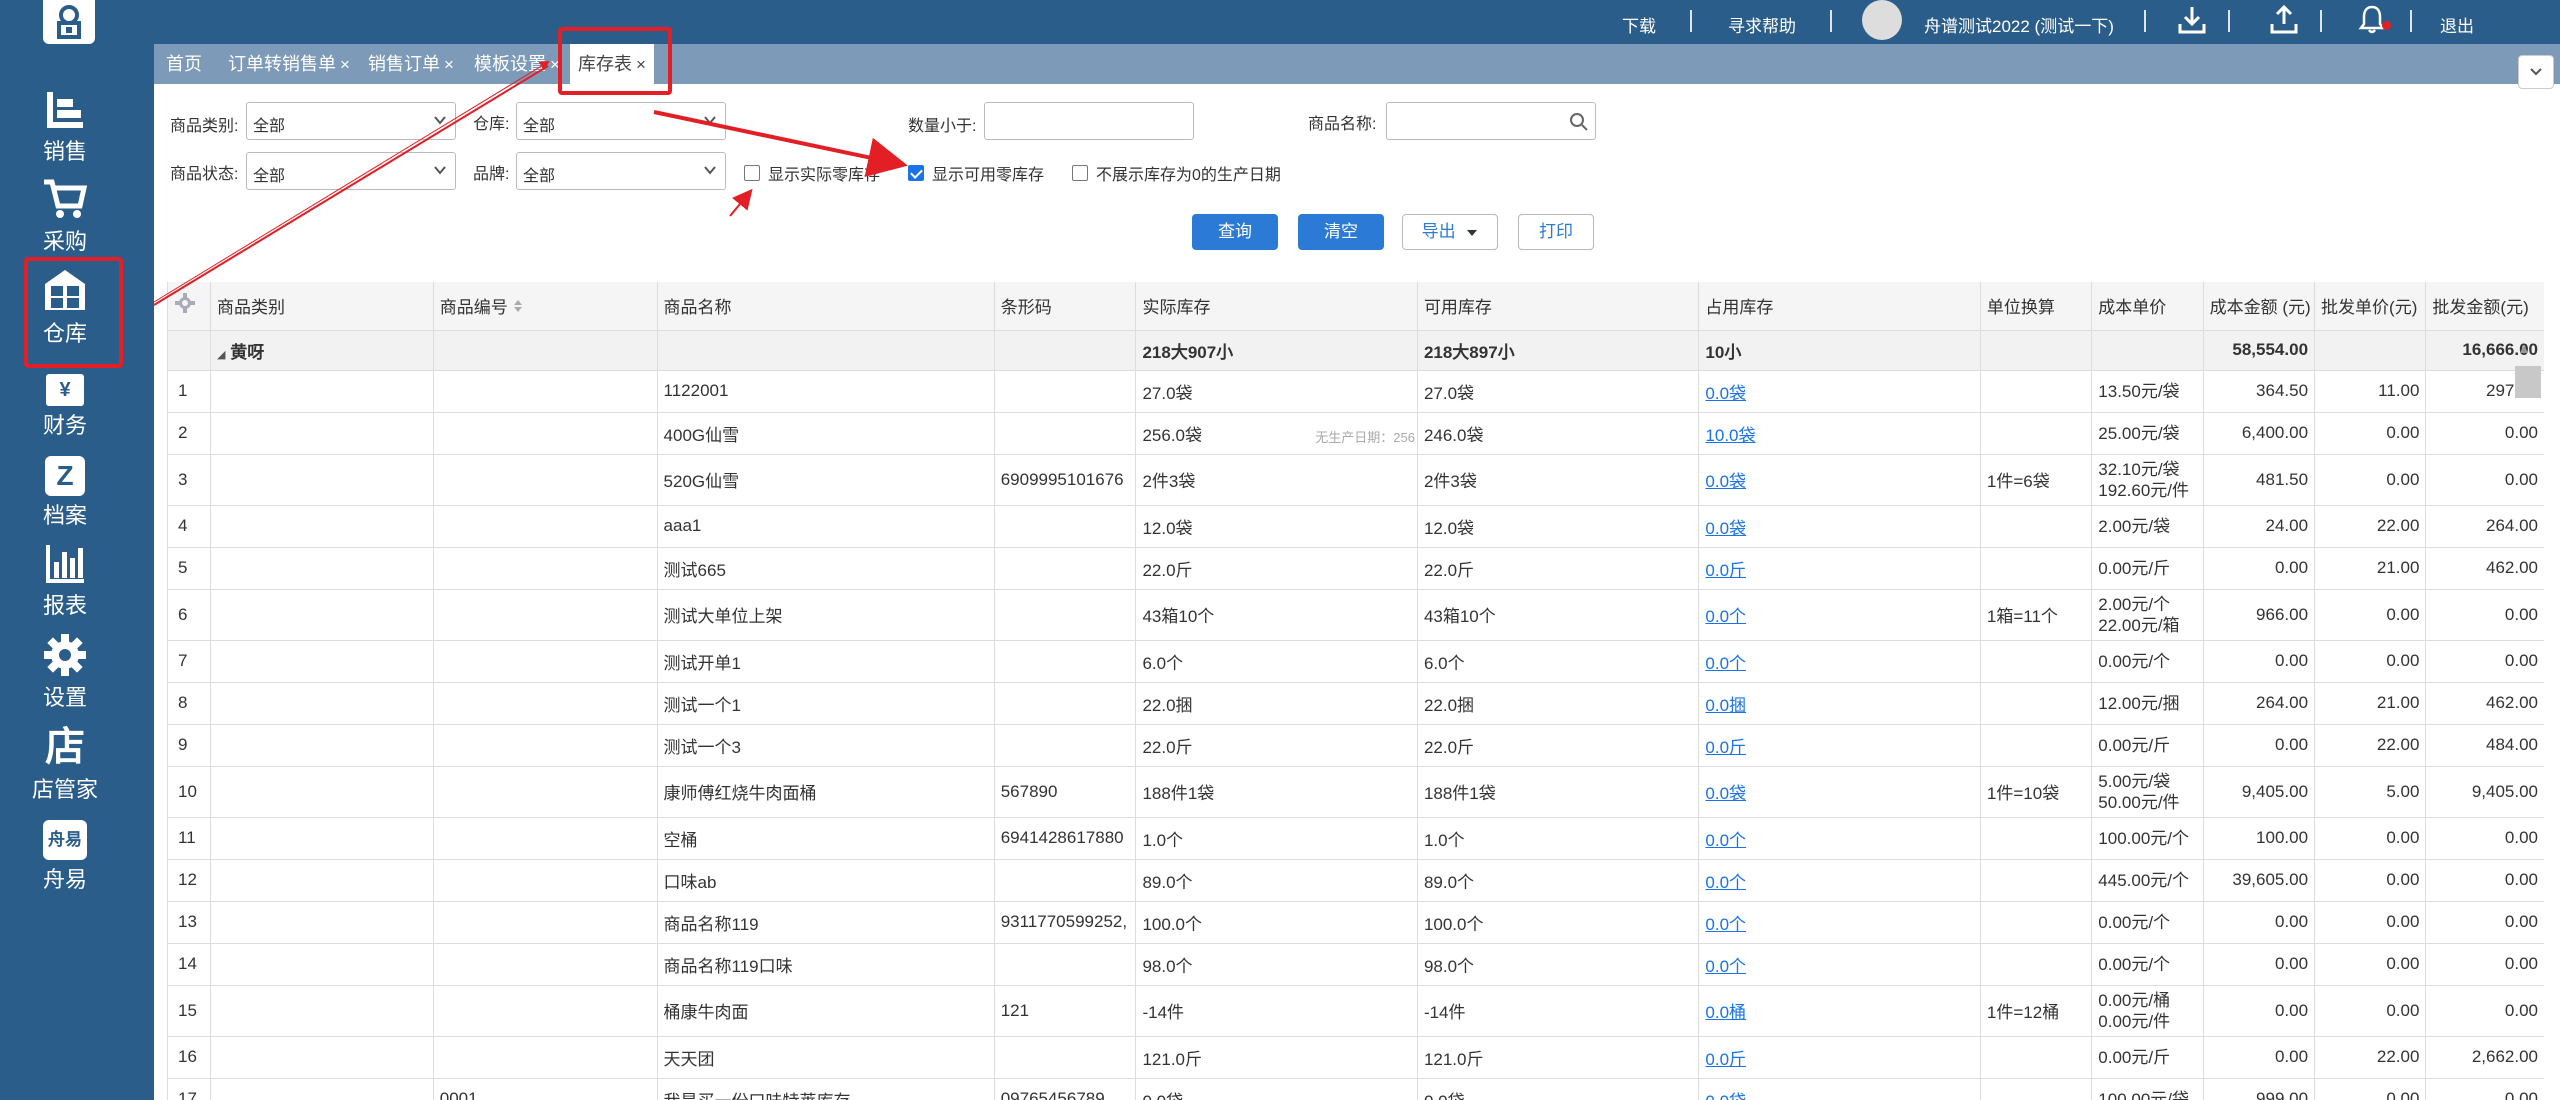 The width and height of the screenshot is (2560, 1100). Describe the element at coordinates (65, 852) in the screenshot. I see `nav-zhouyi: 舟易 舟易` at that location.